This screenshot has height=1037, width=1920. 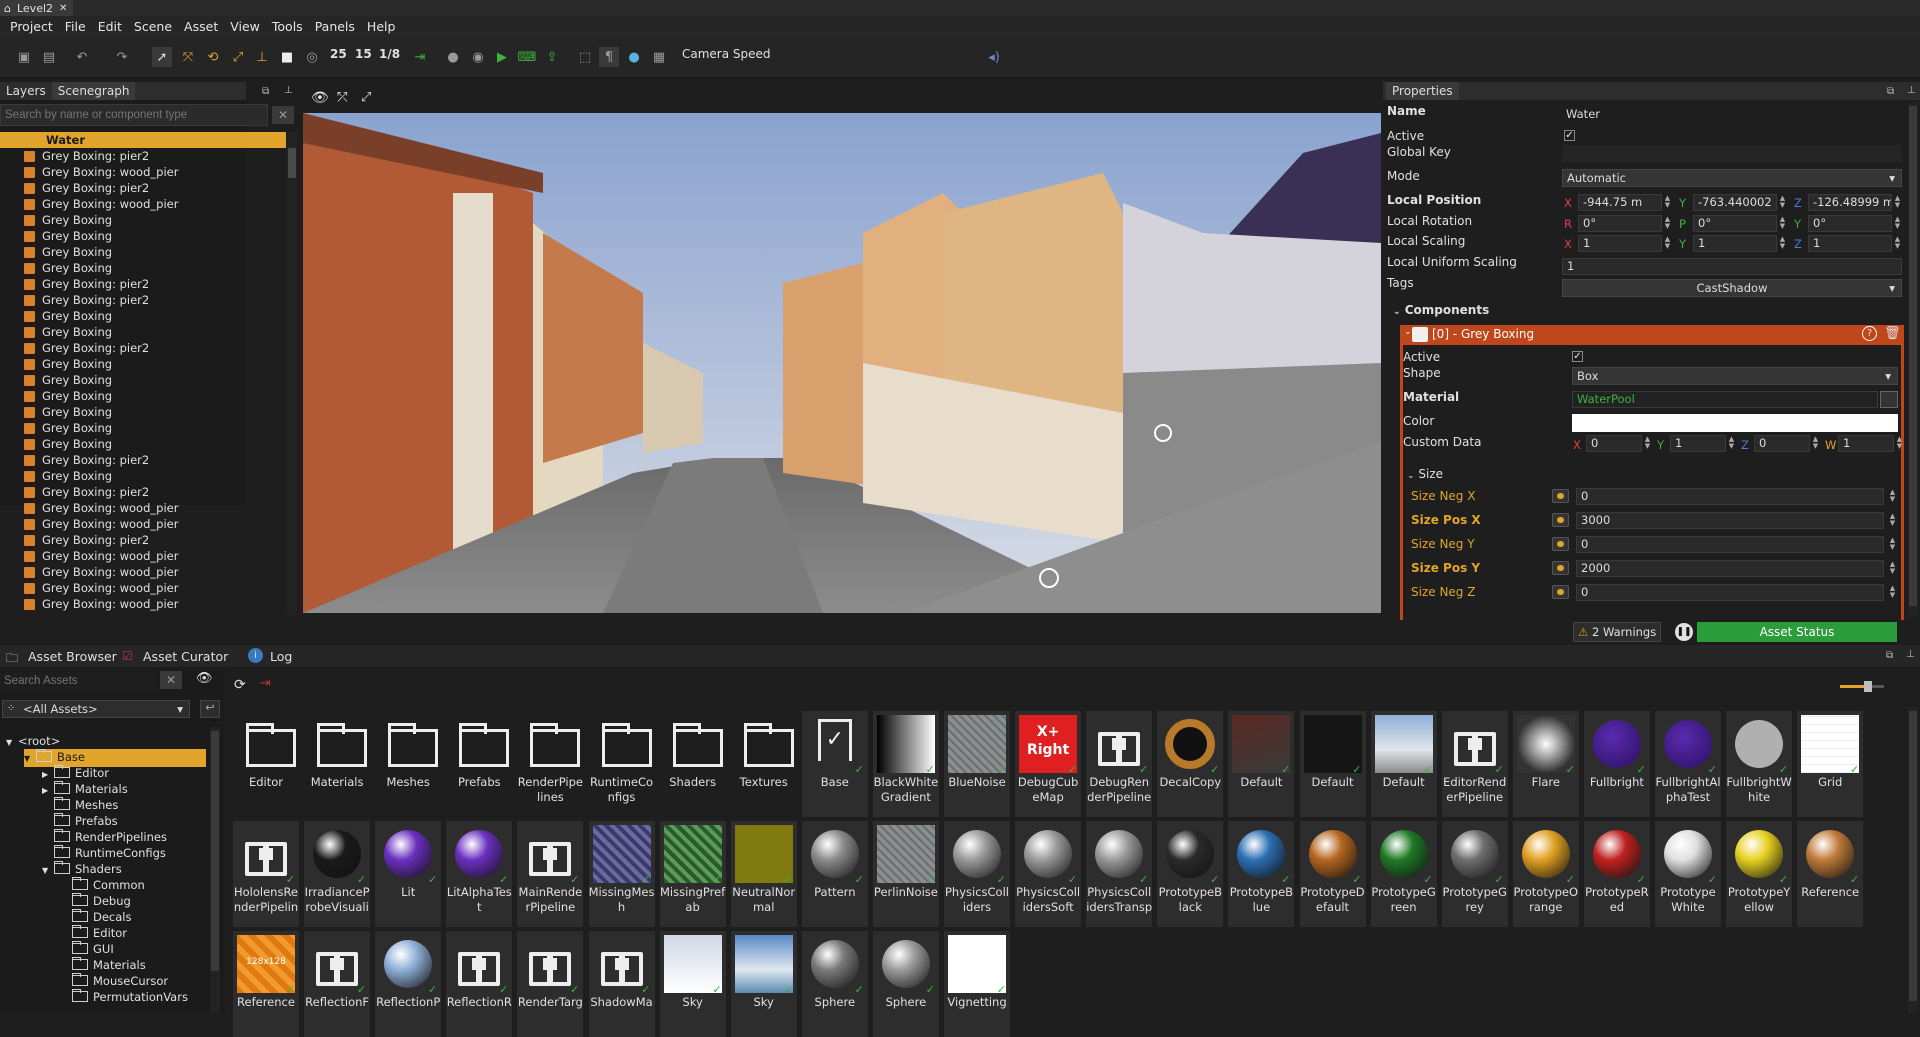 I want to click on frame-icon: ⬚, so click(x=585, y=57).